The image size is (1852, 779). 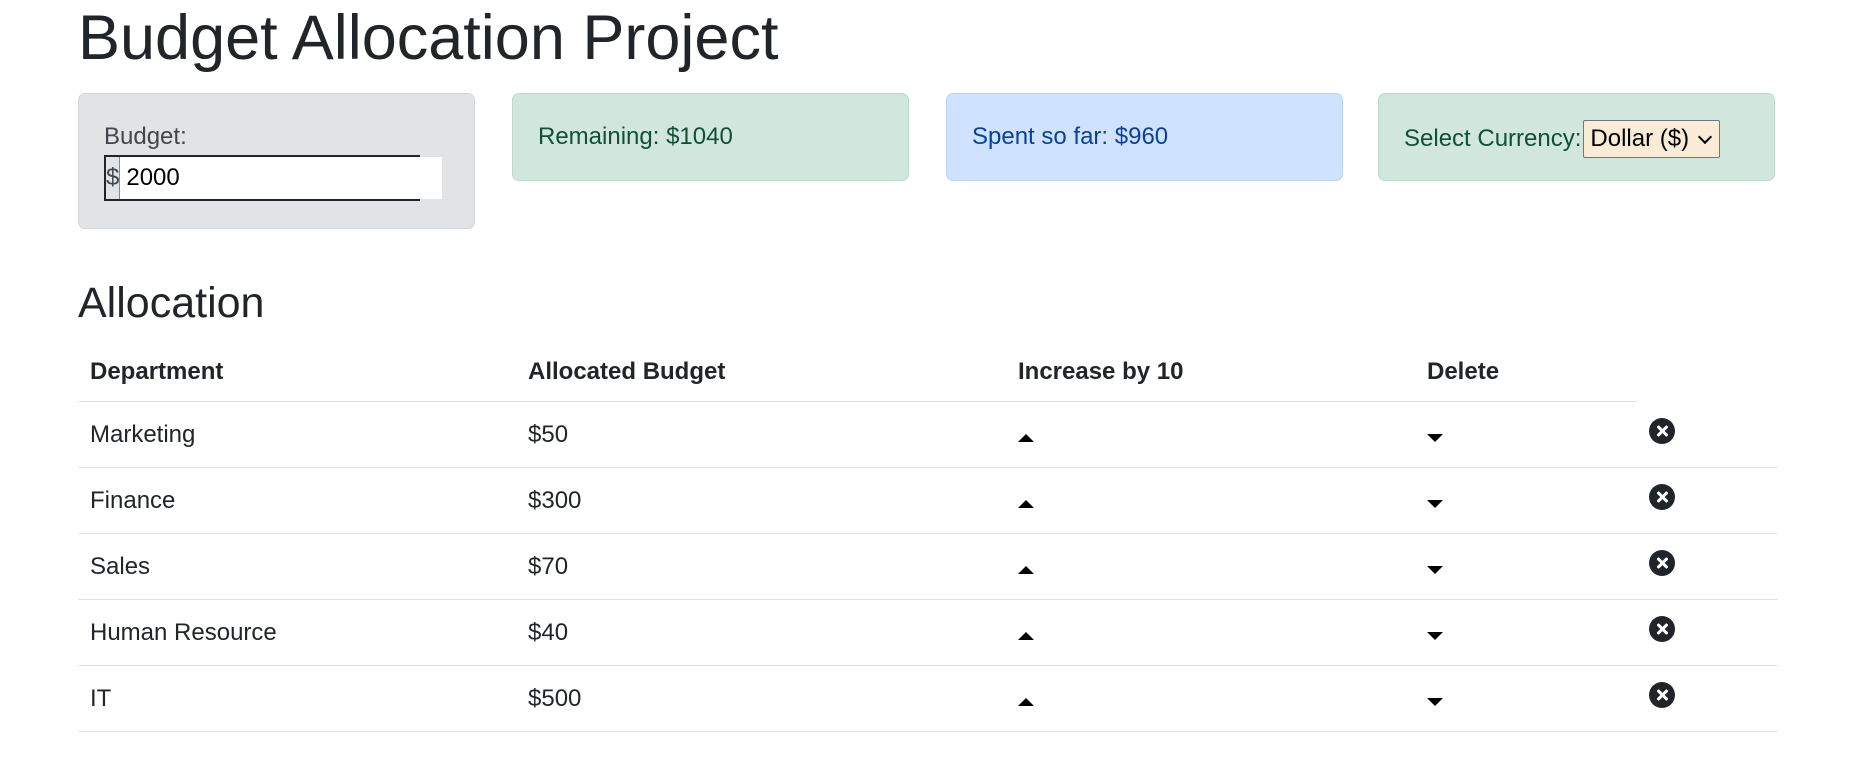 What do you see at coordinates (761, 372) in the screenshot?
I see `header-allocated-budget: Allocated Budget` at bounding box center [761, 372].